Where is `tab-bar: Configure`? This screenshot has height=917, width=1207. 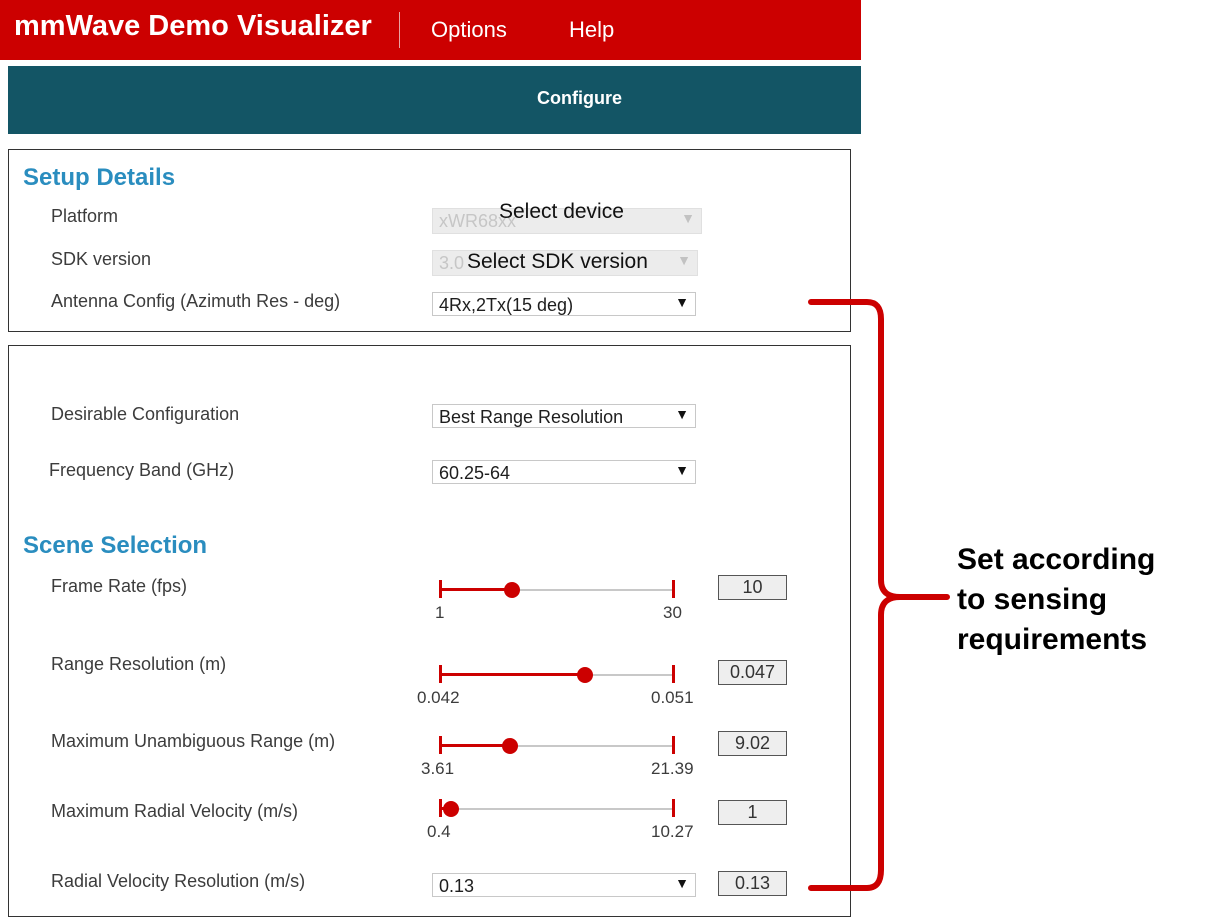 tab-bar: Configure is located at coordinates (434, 100).